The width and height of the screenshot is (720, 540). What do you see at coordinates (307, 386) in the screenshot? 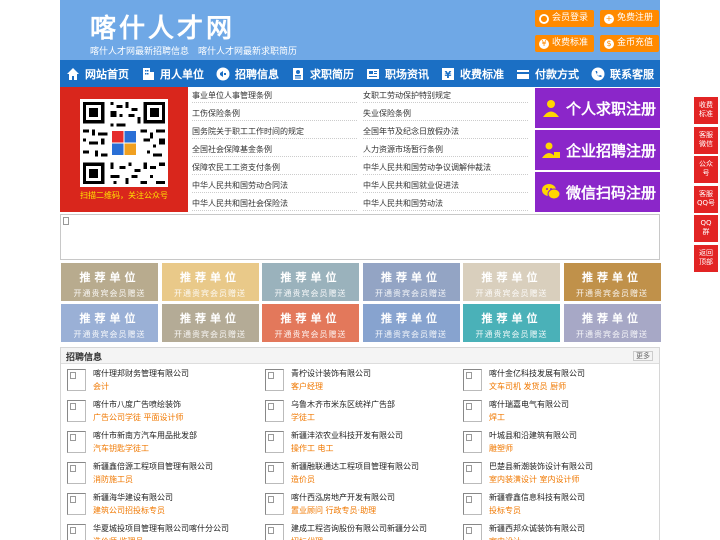
I see `job-positions-link: 客户经理` at bounding box center [307, 386].